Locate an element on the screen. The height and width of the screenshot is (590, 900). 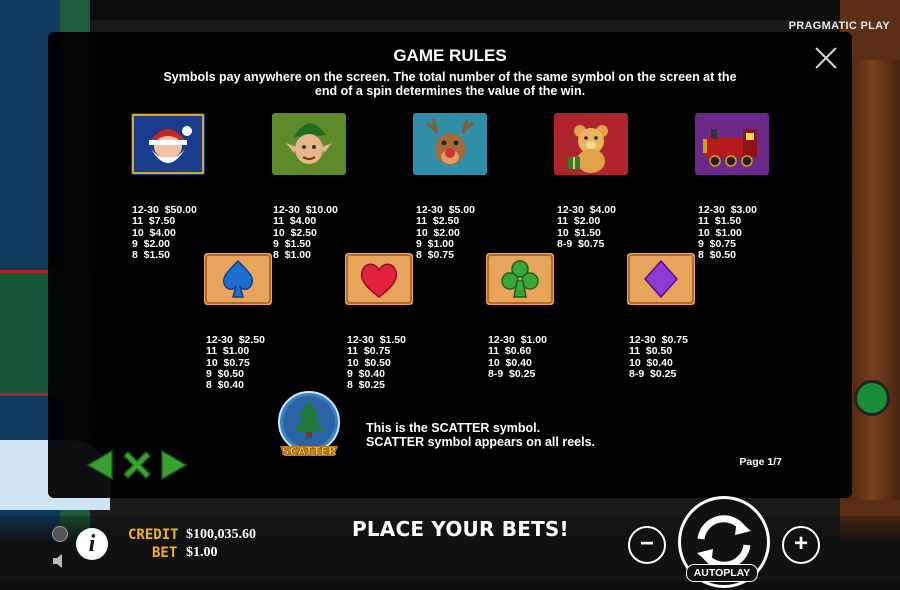
close-rules-x-icon is located at coordinates (137, 465).